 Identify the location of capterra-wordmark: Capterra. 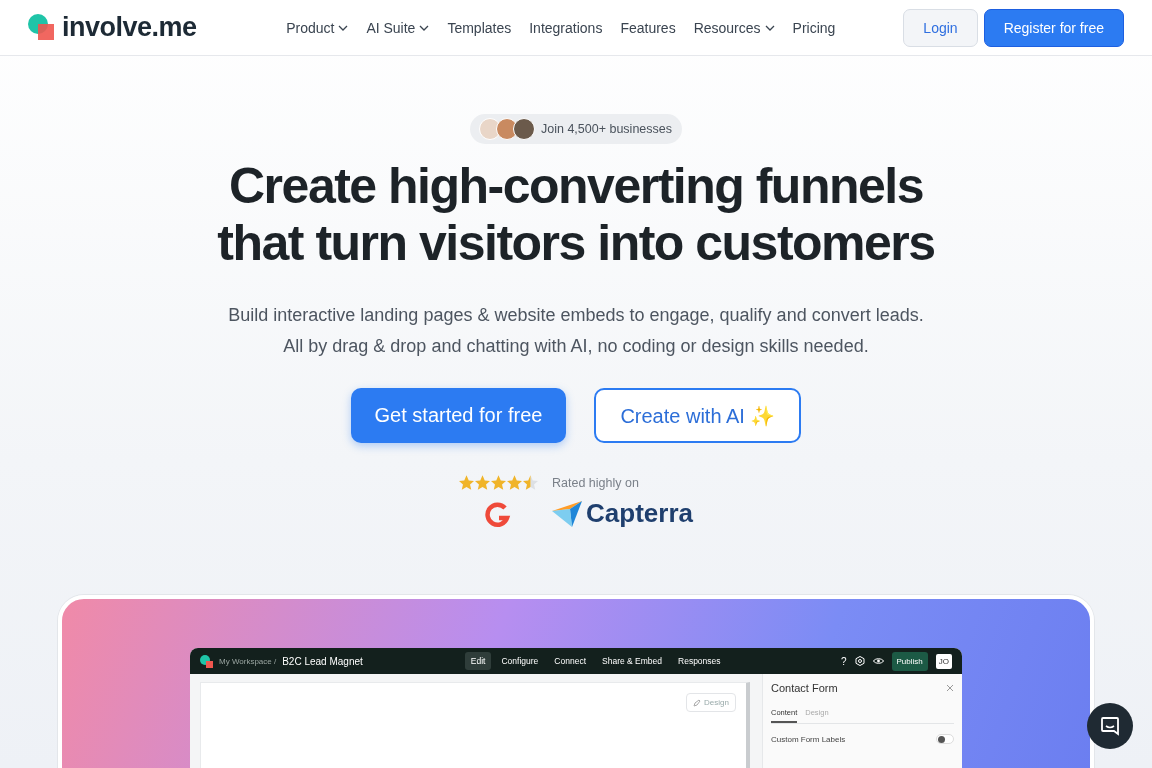
(639, 513).